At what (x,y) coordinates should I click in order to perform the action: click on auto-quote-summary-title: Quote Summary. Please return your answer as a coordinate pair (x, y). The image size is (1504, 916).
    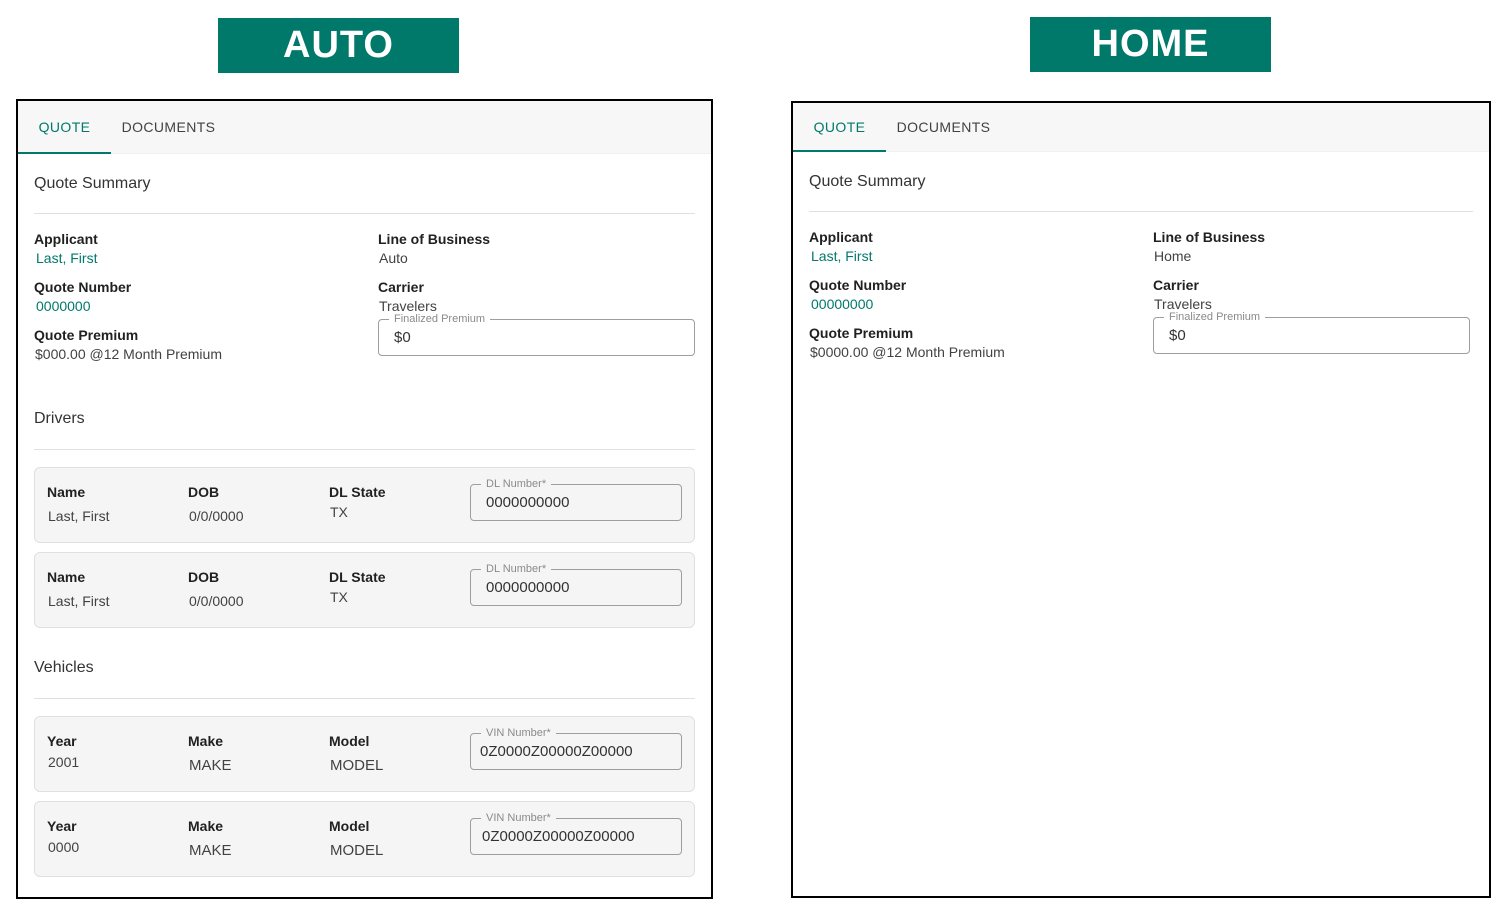
    Looking at the image, I should click on (364, 184).